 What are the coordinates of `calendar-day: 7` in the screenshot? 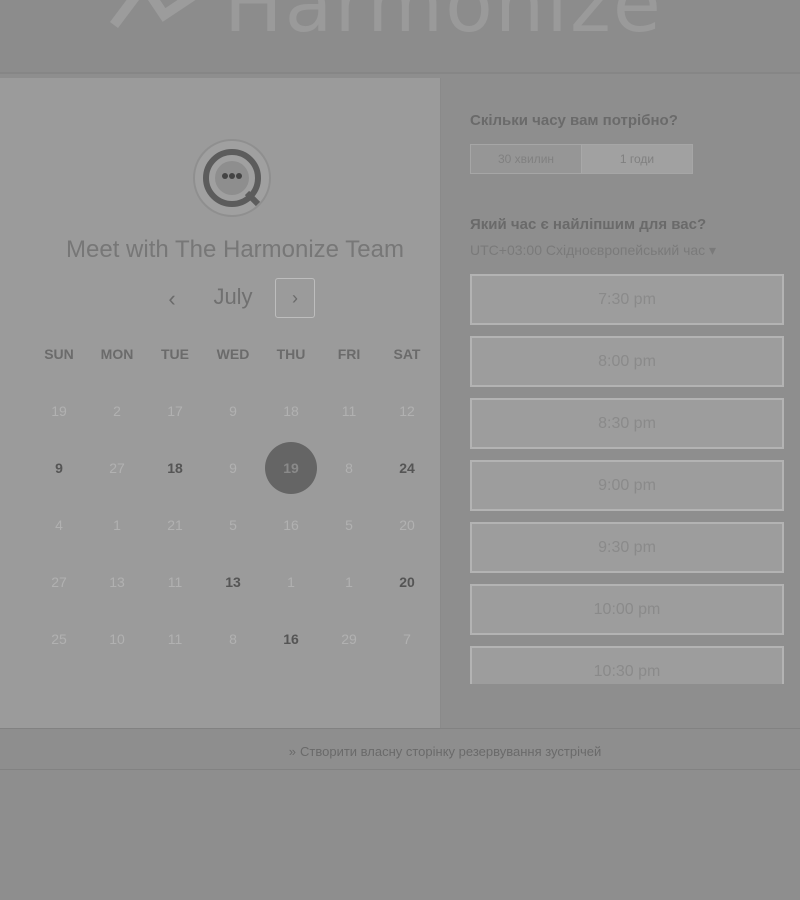 It's located at (407, 638).